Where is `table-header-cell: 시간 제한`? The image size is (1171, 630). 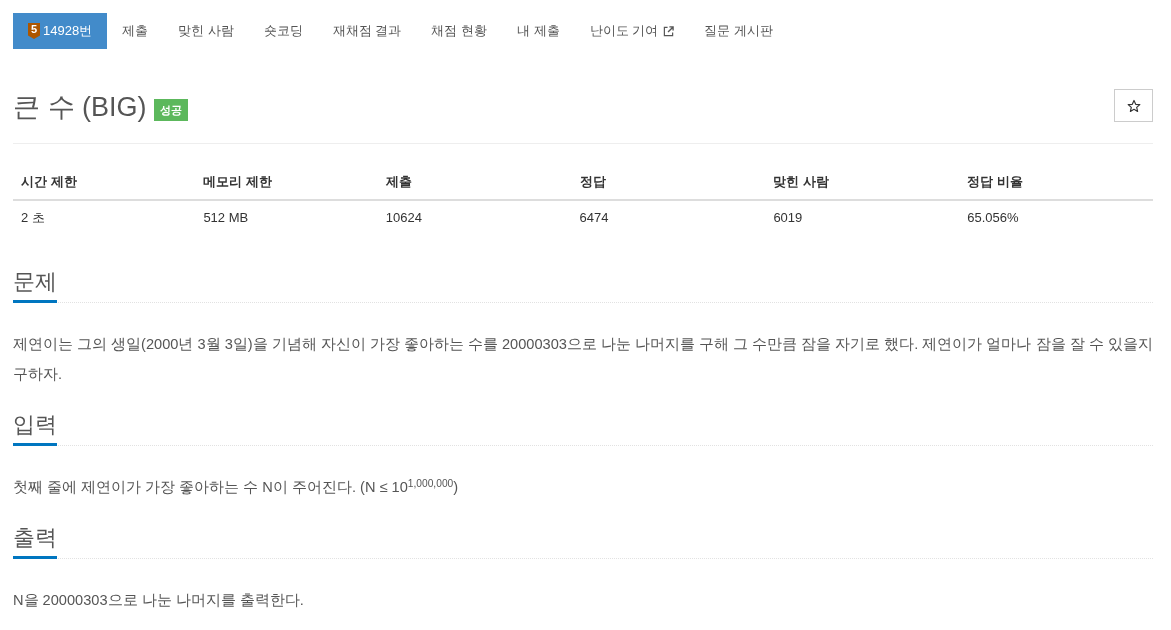 table-header-cell: 시간 제한 is located at coordinates (104, 182).